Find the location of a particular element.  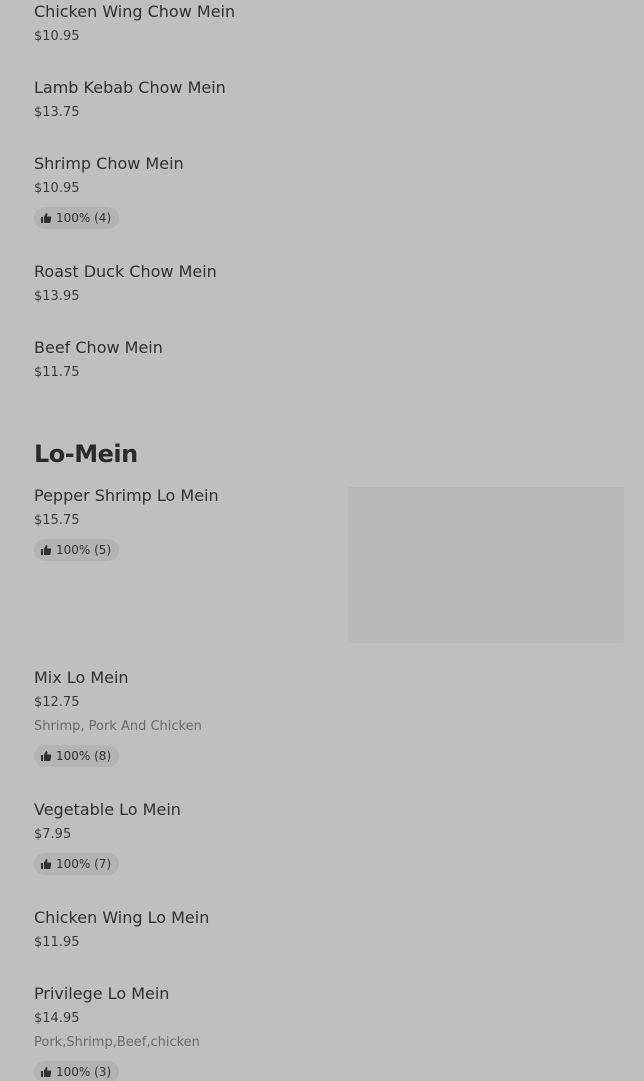

rating-text: 100% (8) is located at coordinates (84, 756).